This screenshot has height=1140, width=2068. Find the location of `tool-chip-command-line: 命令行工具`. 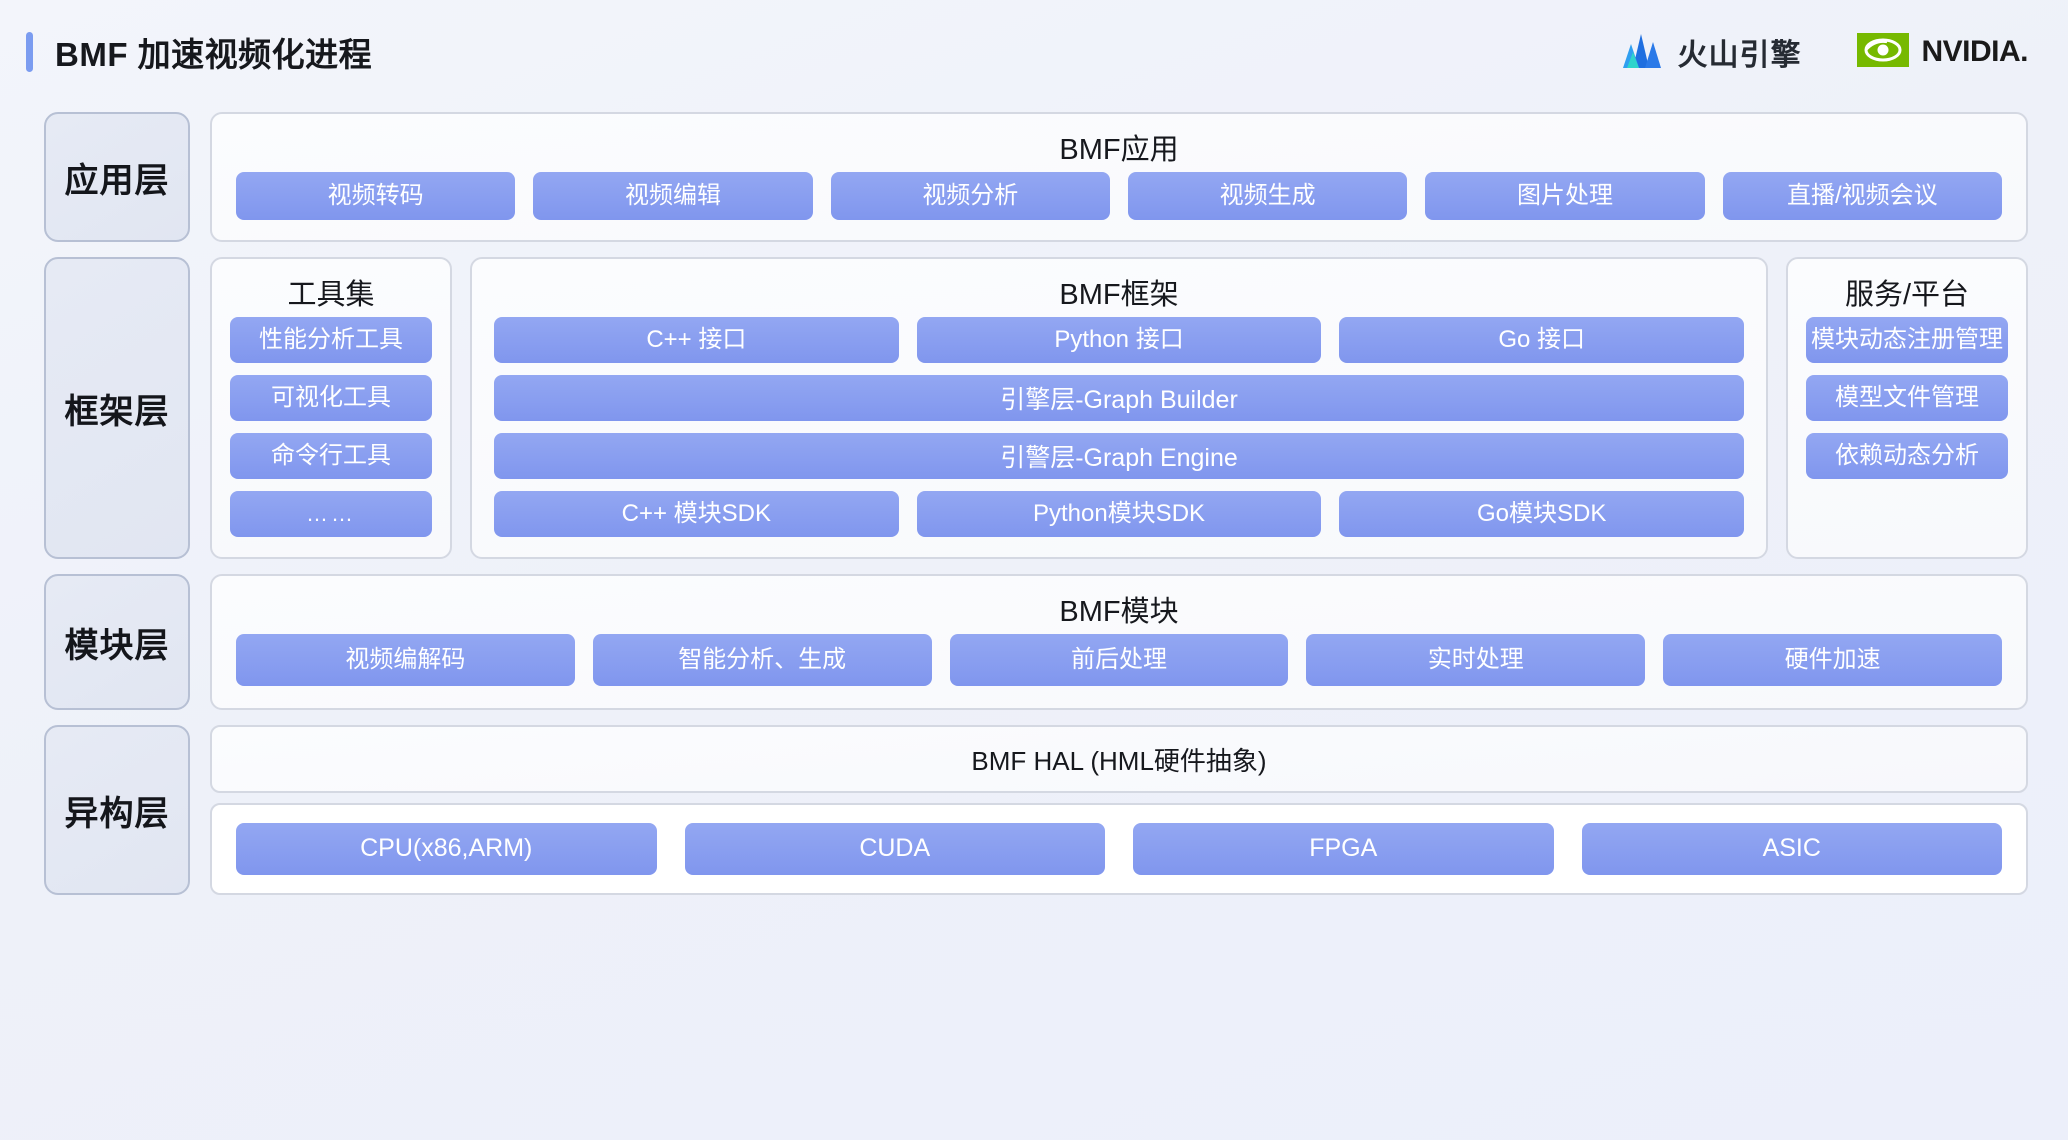

tool-chip-command-line: 命令行工具 is located at coordinates (331, 456).